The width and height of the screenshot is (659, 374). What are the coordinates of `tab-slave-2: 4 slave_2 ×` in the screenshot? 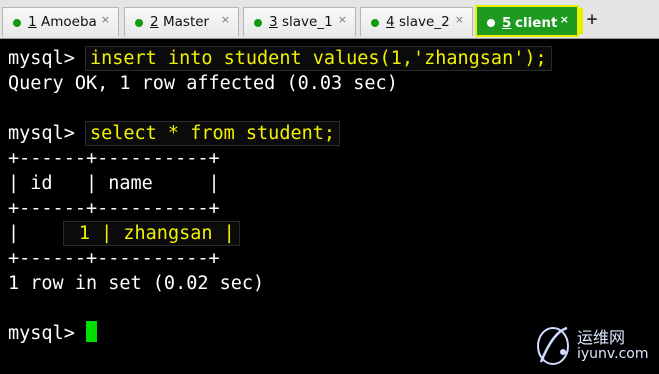 It's located at (416, 21).